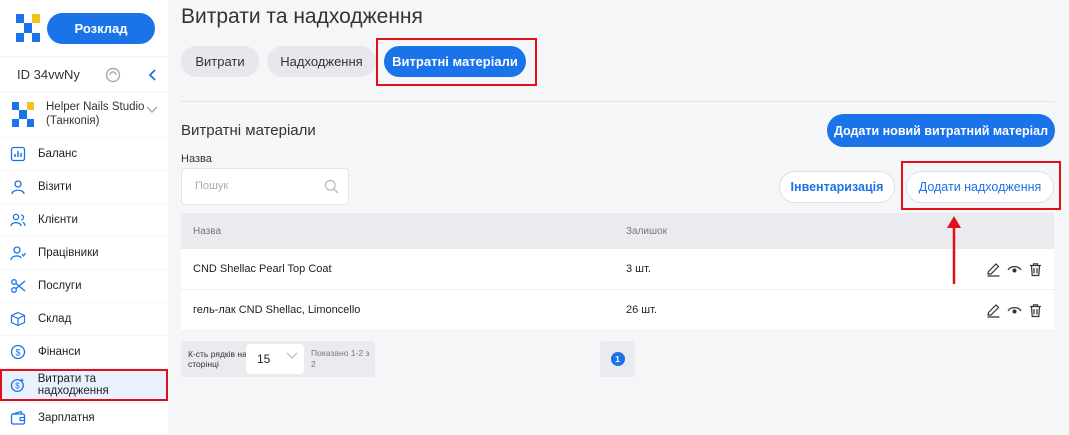 The width and height of the screenshot is (1069, 435). I want to click on rows-per-page-select: 15, so click(275, 359).